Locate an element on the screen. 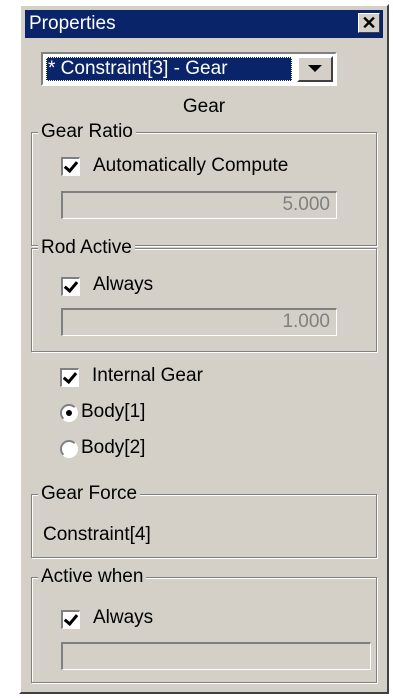 This screenshot has height=698, width=393. body1-radio is located at coordinates (69, 413).